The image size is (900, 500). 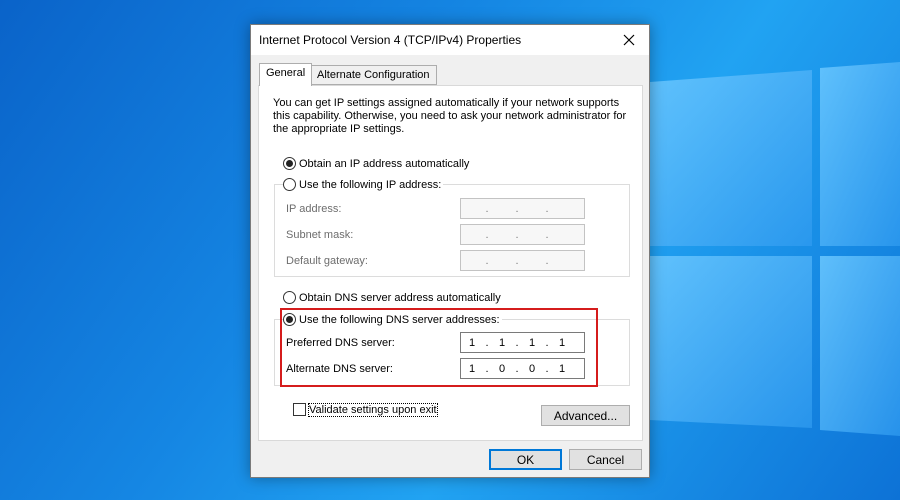 What do you see at coordinates (532, 342) in the screenshot?
I see `preferred-dns-octet-3: 1` at bounding box center [532, 342].